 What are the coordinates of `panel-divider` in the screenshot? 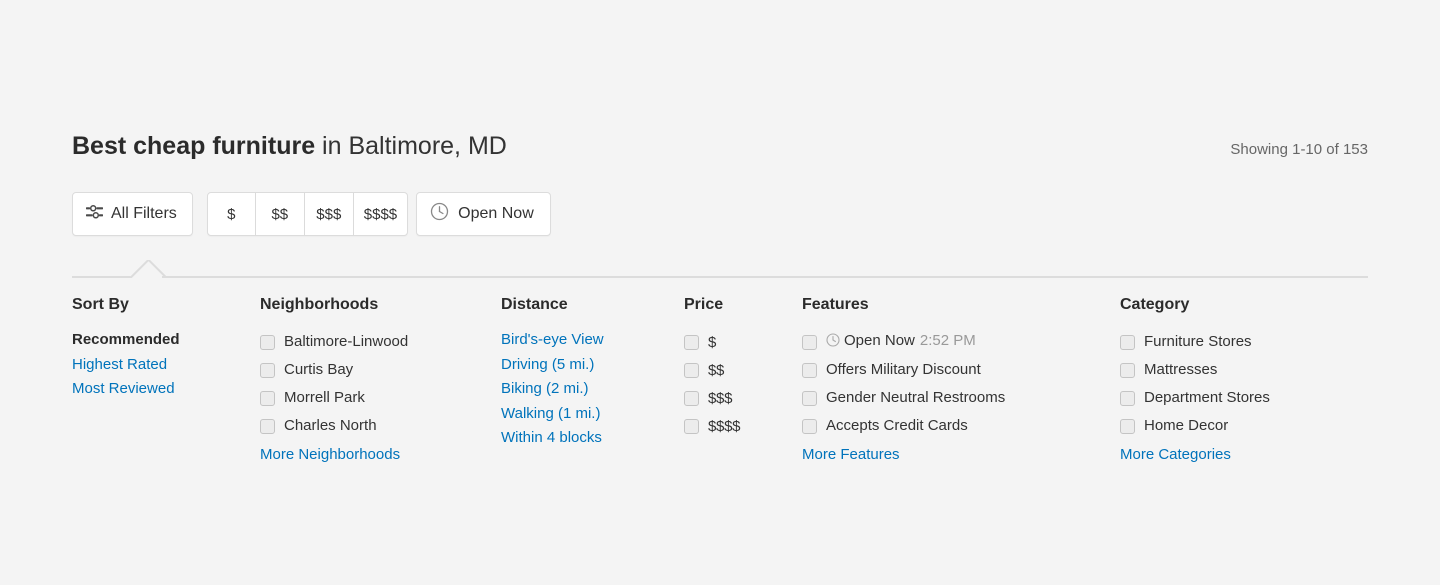 It's located at (720, 269).